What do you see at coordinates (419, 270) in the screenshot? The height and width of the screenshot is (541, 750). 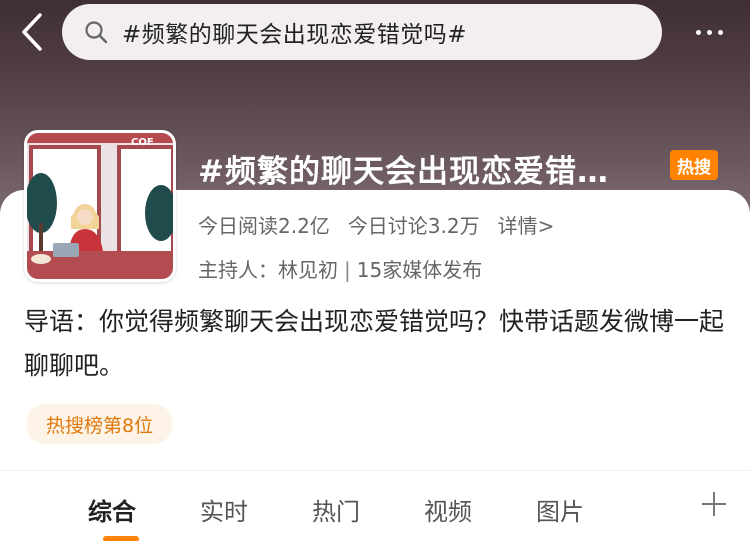 I see `media-count: 15家媒体发布` at bounding box center [419, 270].